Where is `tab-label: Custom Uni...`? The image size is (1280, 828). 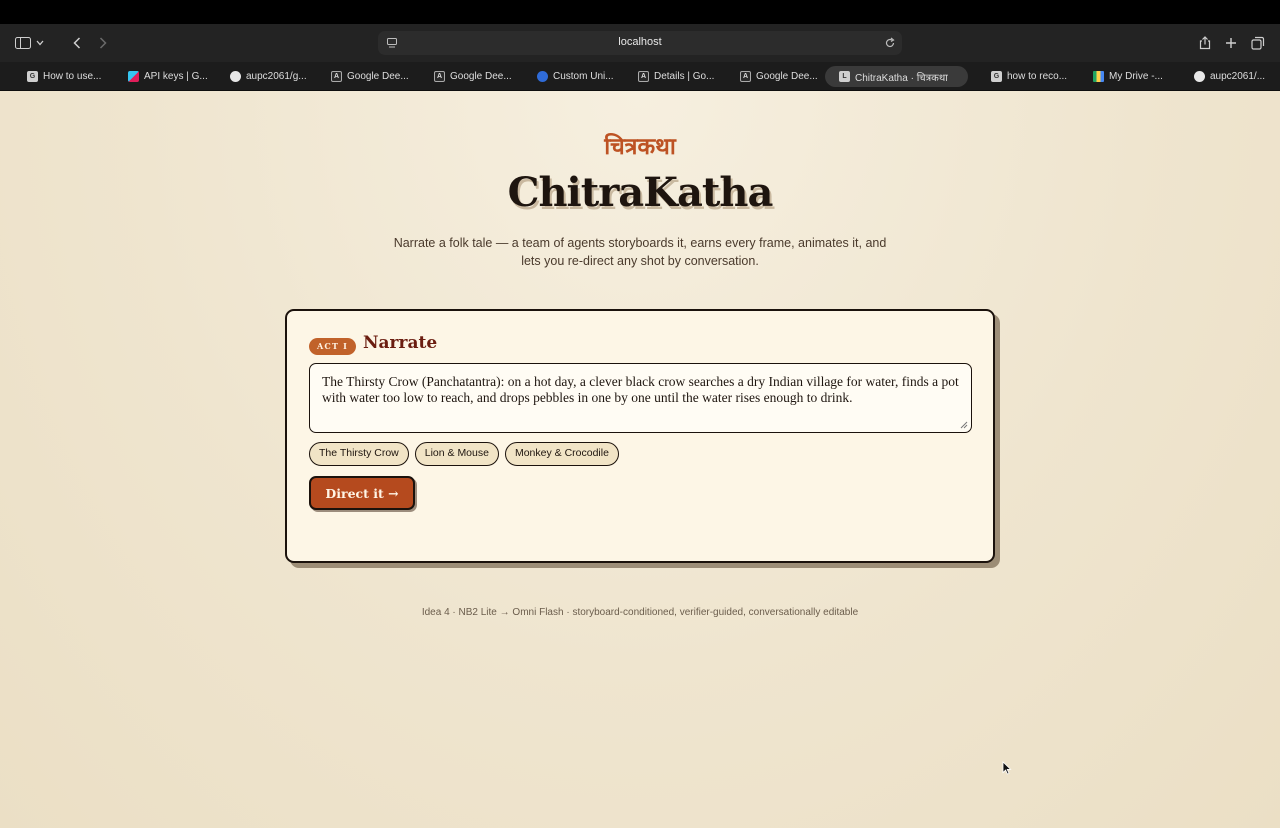
tab-label: Custom Uni... is located at coordinates (583, 76).